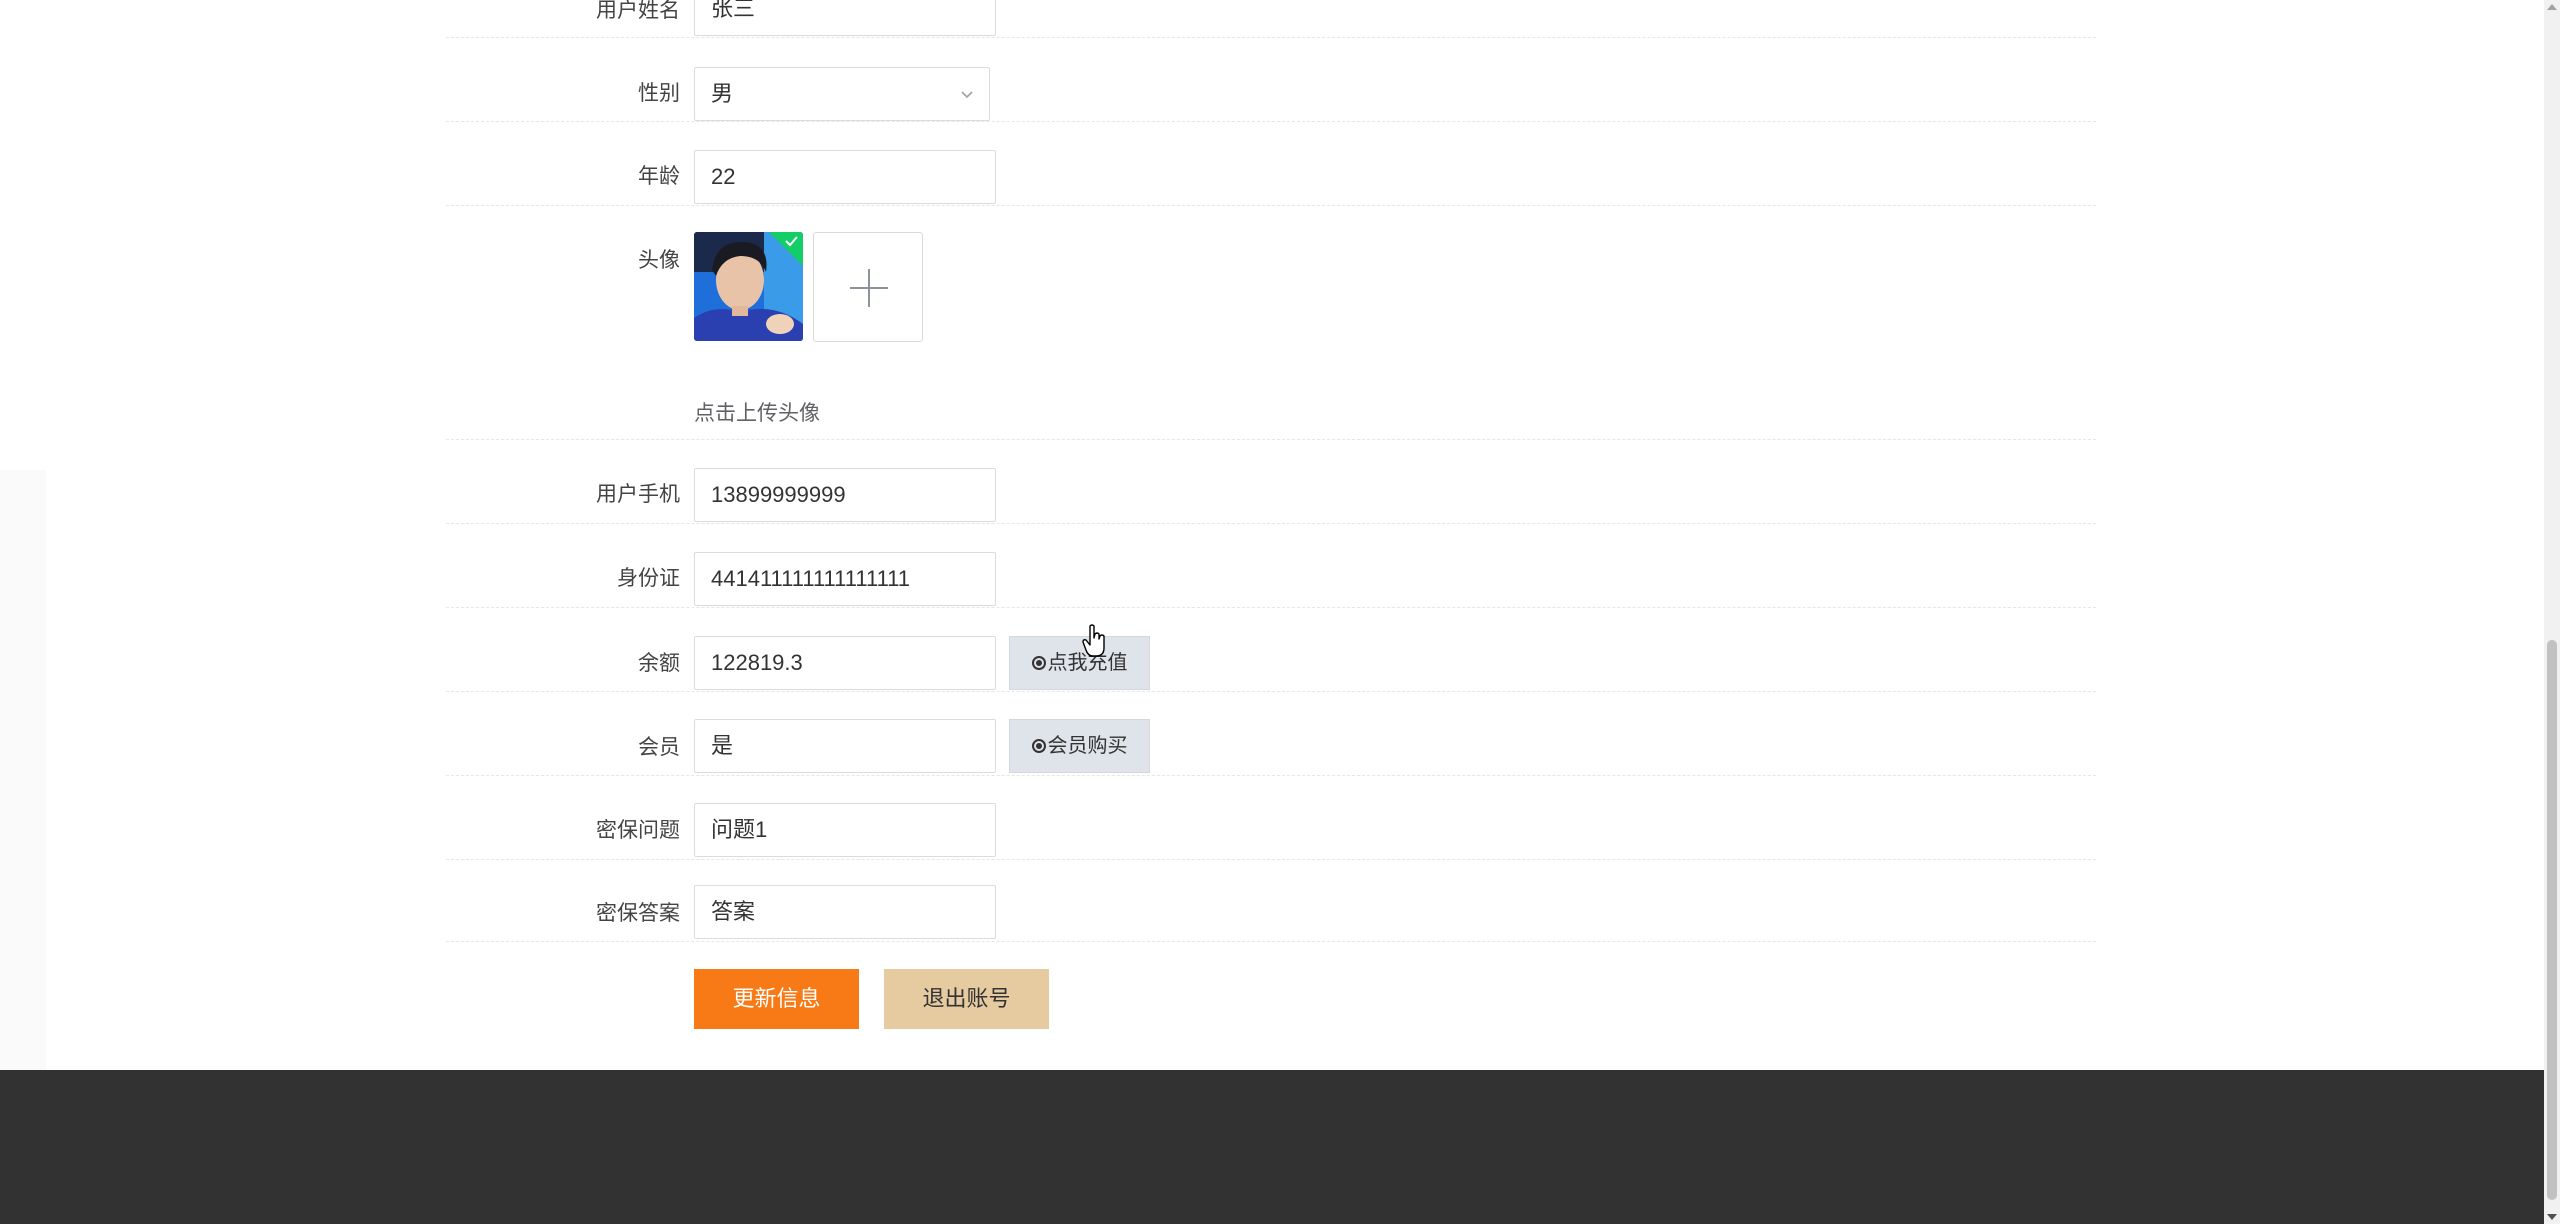 Image resolution: width=2560 pixels, height=1224 pixels. Describe the element at coordinates (638, 830) in the screenshot. I see `security-question-label: 密保问题` at that location.